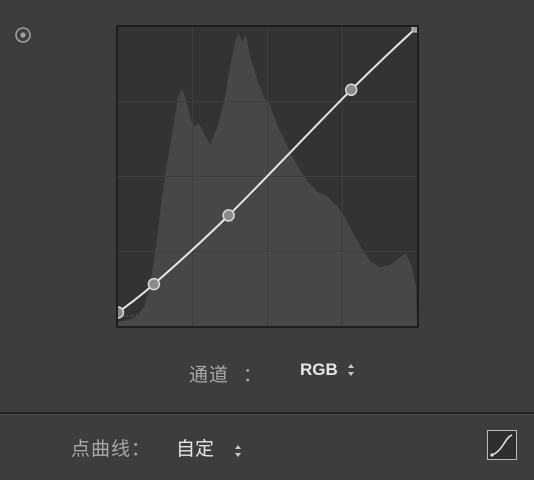 The width and height of the screenshot is (534, 480). What do you see at coordinates (267, 414) in the screenshot?
I see `section-divider-highlight` at bounding box center [267, 414].